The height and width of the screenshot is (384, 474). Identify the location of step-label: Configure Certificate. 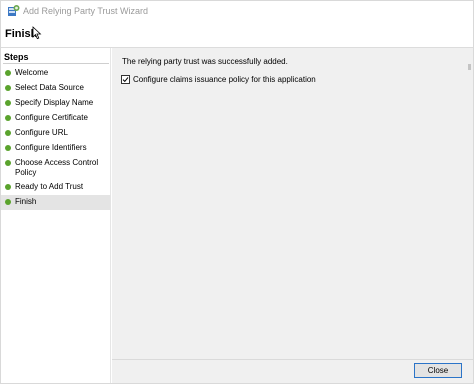
(51, 117).